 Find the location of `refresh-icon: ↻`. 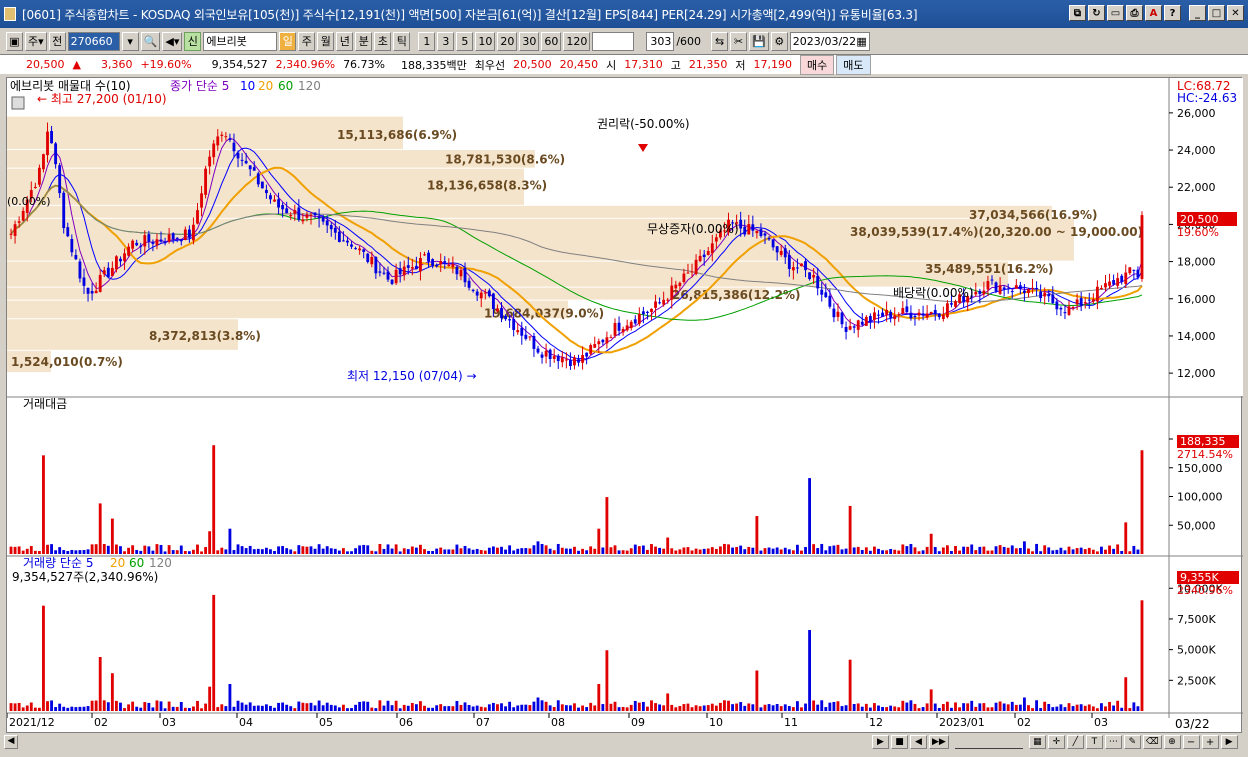

refresh-icon: ↻ is located at coordinates (1096, 13).